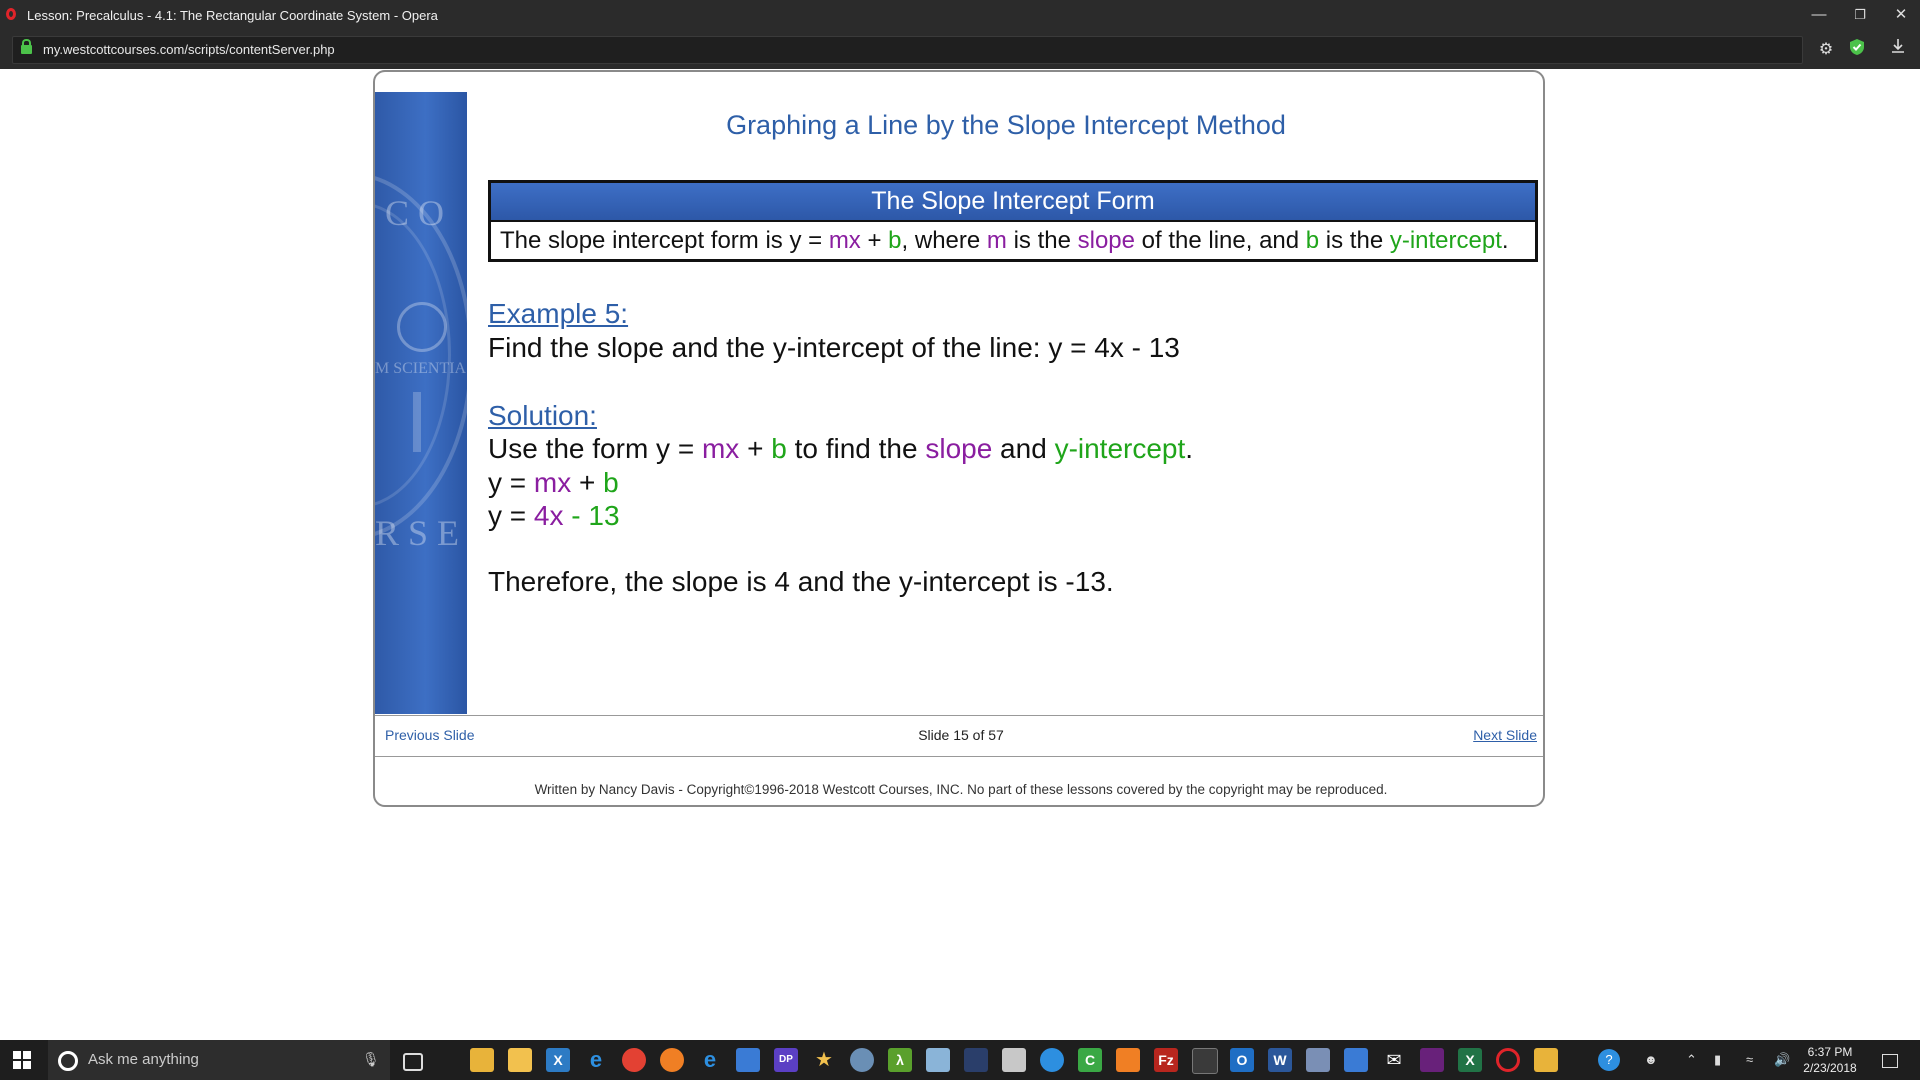 The width and height of the screenshot is (1920, 1080). I want to click on word-icon: W, so click(1280, 1060).